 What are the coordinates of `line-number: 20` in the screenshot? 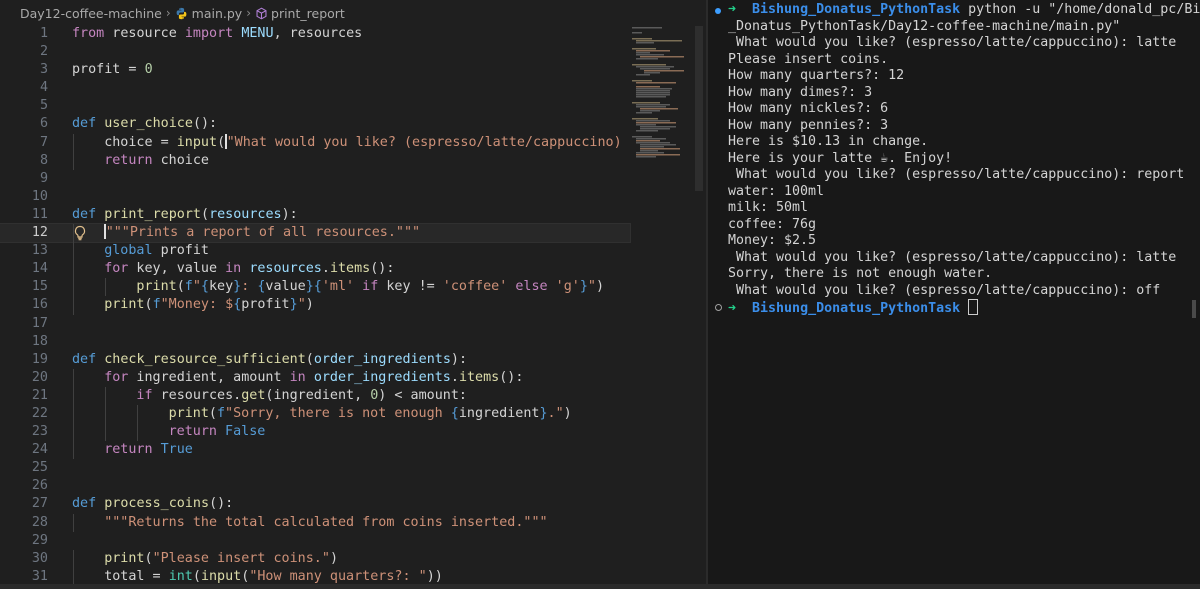 It's located at (39, 377).